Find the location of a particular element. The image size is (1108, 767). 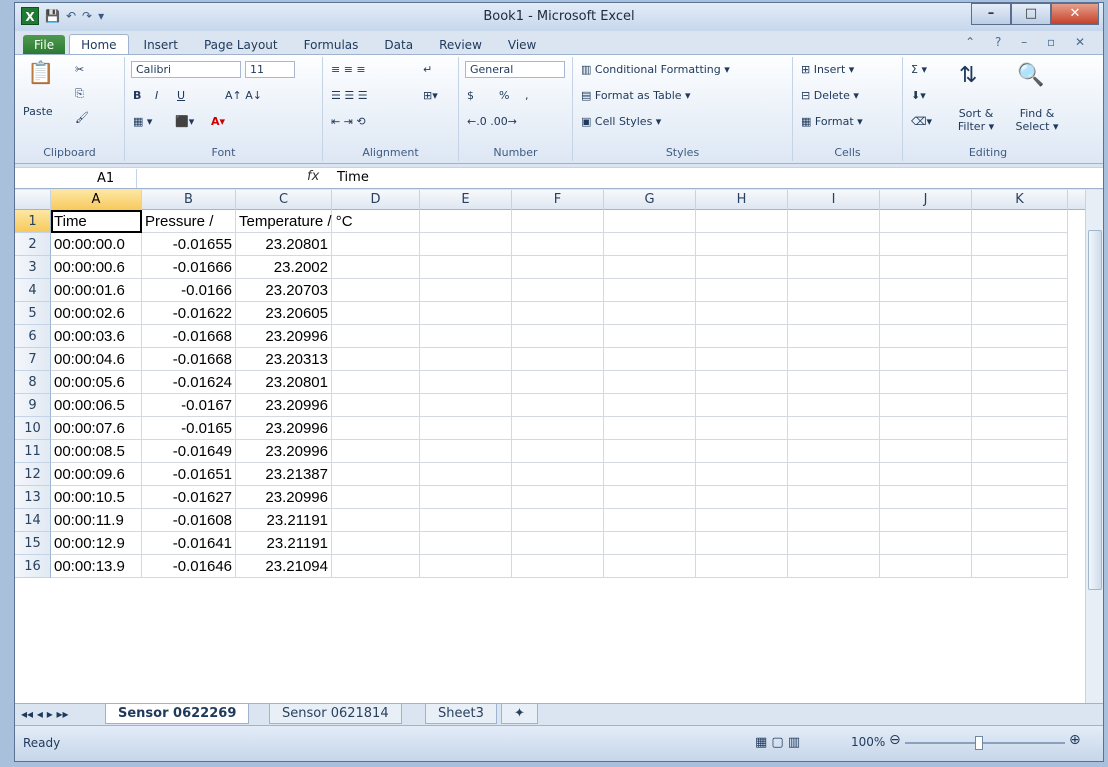

row-header: 1 is located at coordinates (33, 221).